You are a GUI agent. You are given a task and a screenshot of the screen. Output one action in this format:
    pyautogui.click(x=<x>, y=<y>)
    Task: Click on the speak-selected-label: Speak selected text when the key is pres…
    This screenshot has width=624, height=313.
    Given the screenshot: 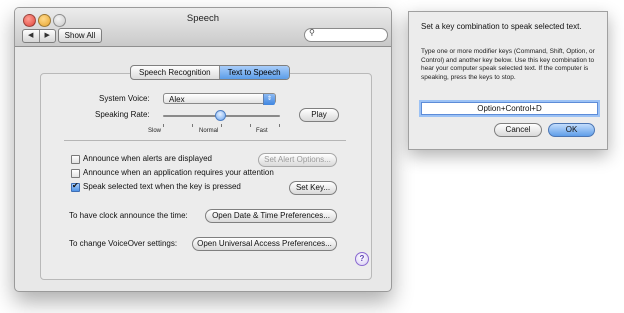 What is the action you would take?
    pyautogui.click(x=162, y=186)
    